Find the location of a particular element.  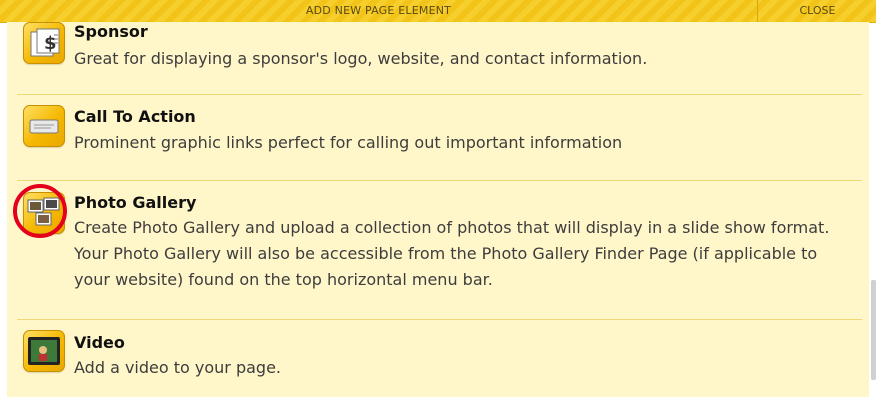

element-name: Photo Gallery is located at coordinates (135, 202).